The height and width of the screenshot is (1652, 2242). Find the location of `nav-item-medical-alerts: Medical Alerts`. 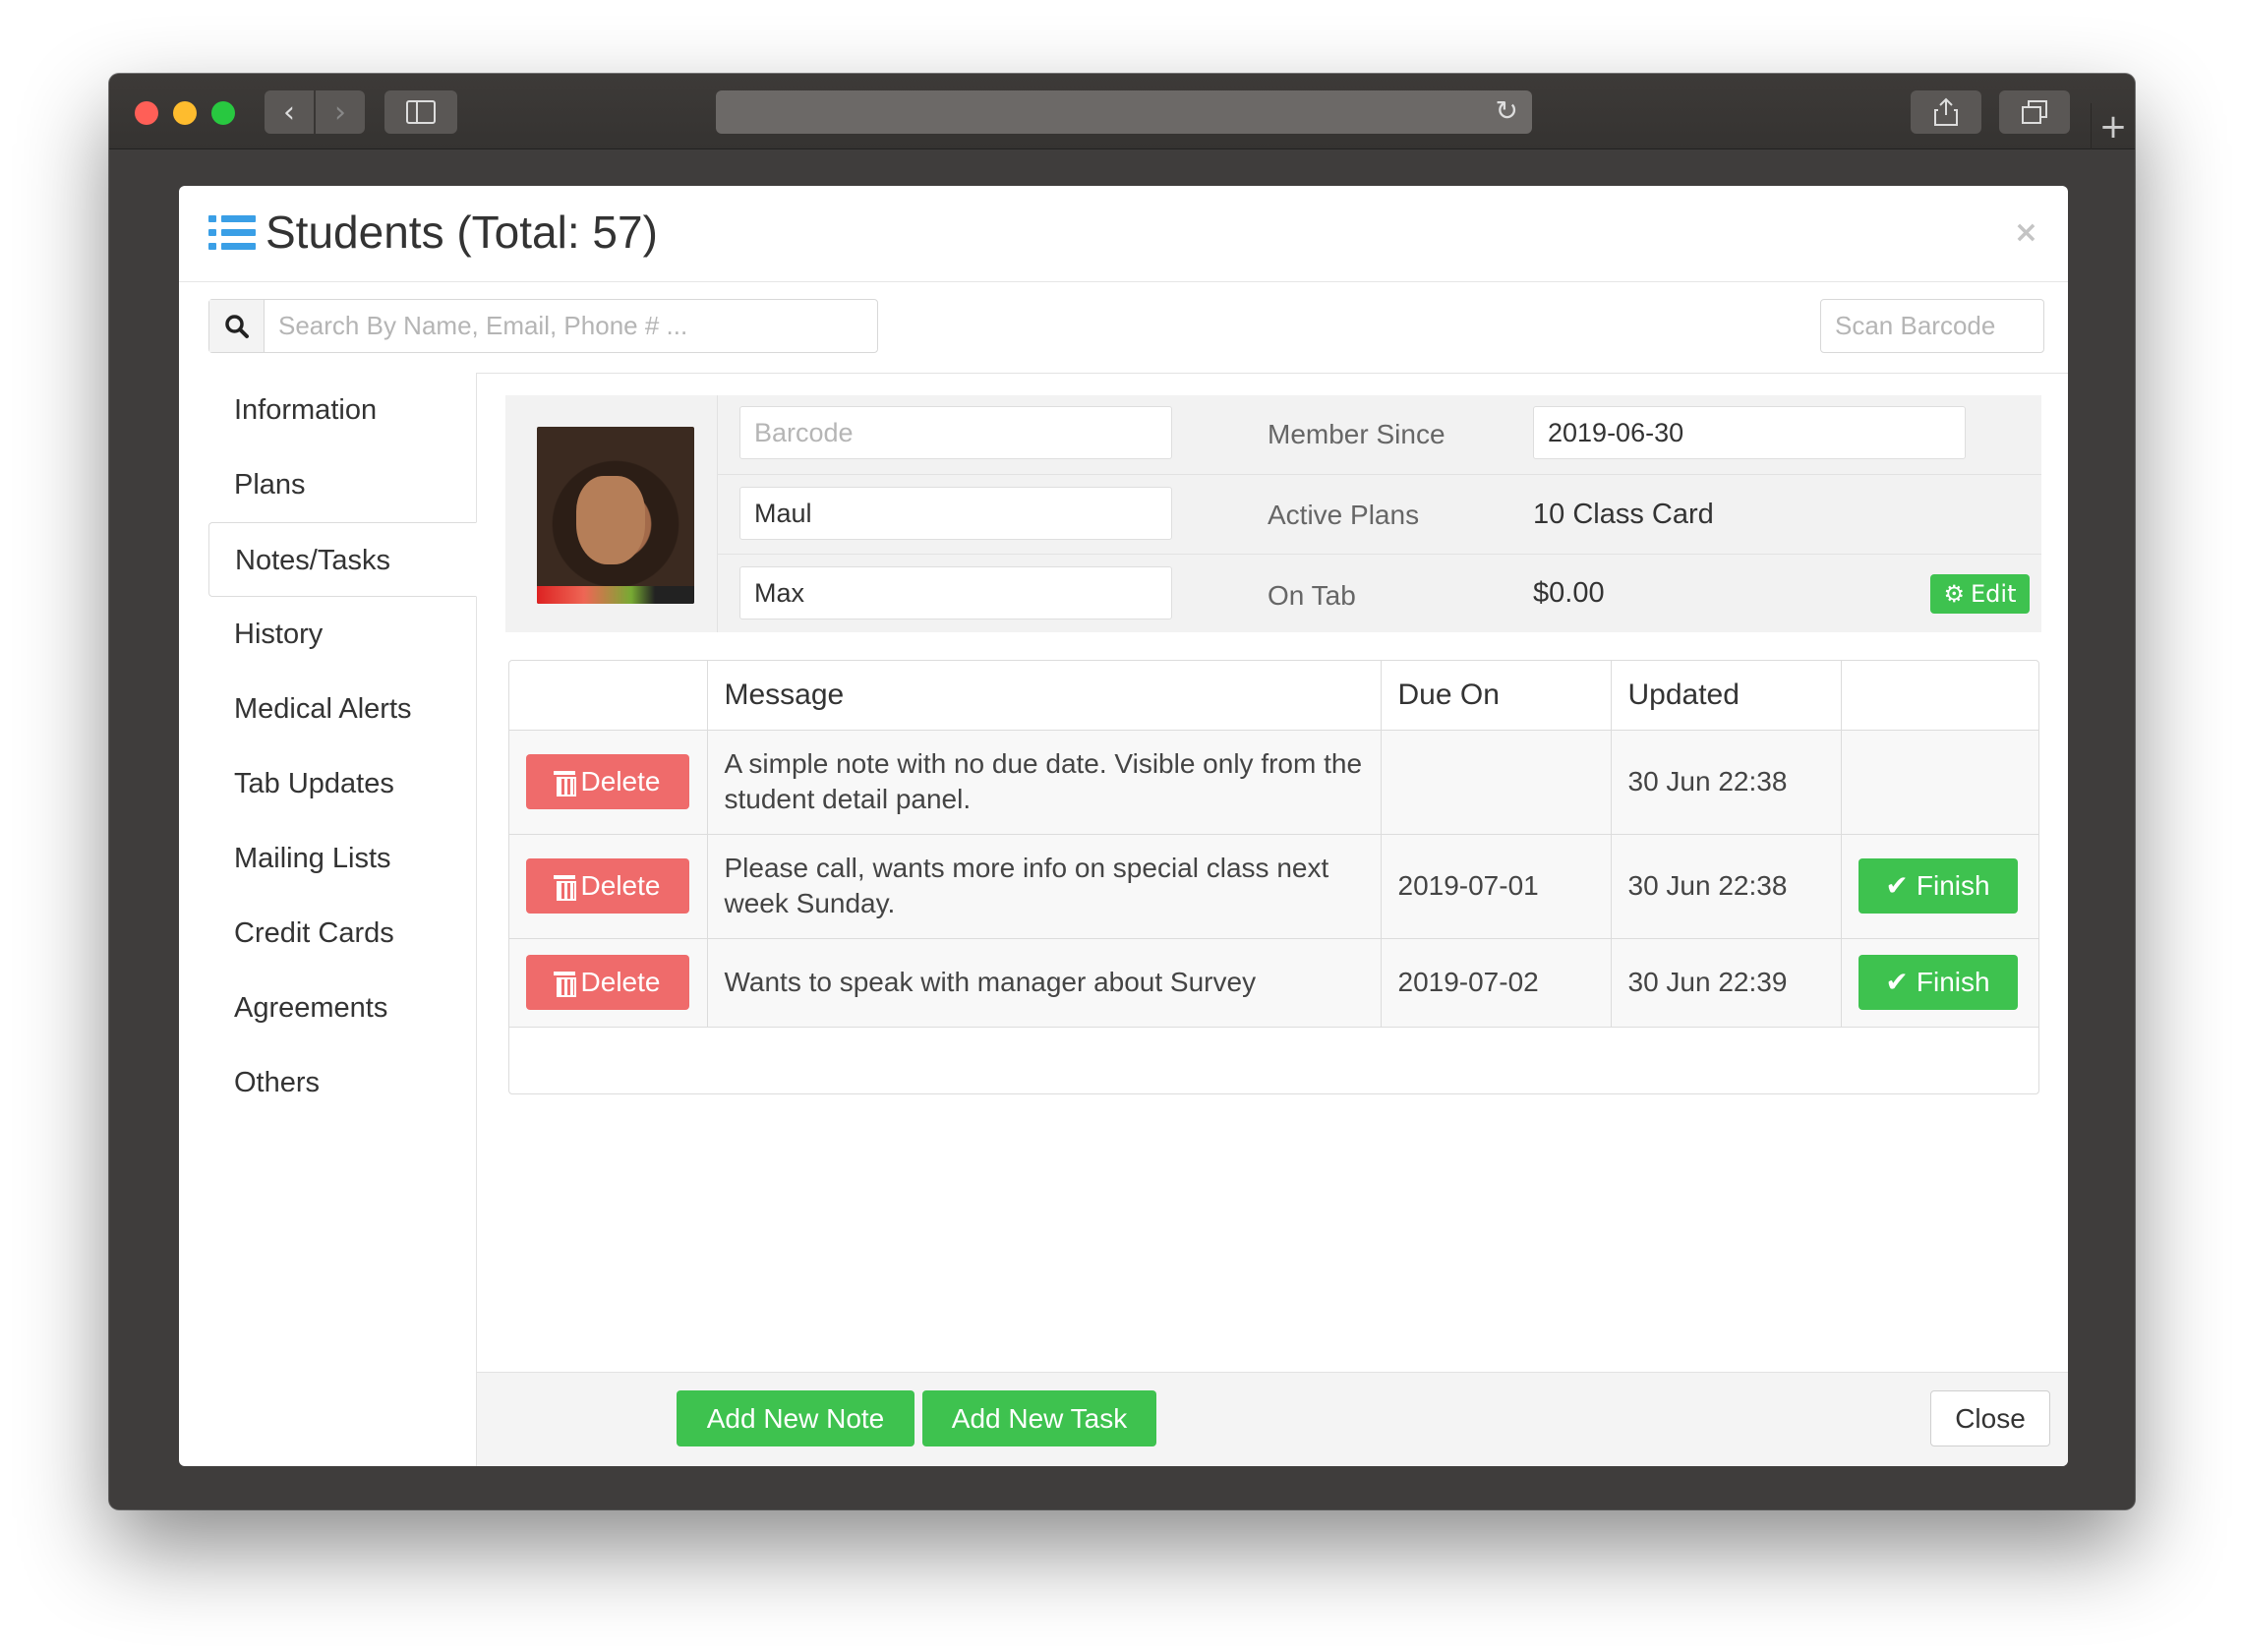

nav-item-medical-alerts: Medical Alerts is located at coordinates (342, 709).